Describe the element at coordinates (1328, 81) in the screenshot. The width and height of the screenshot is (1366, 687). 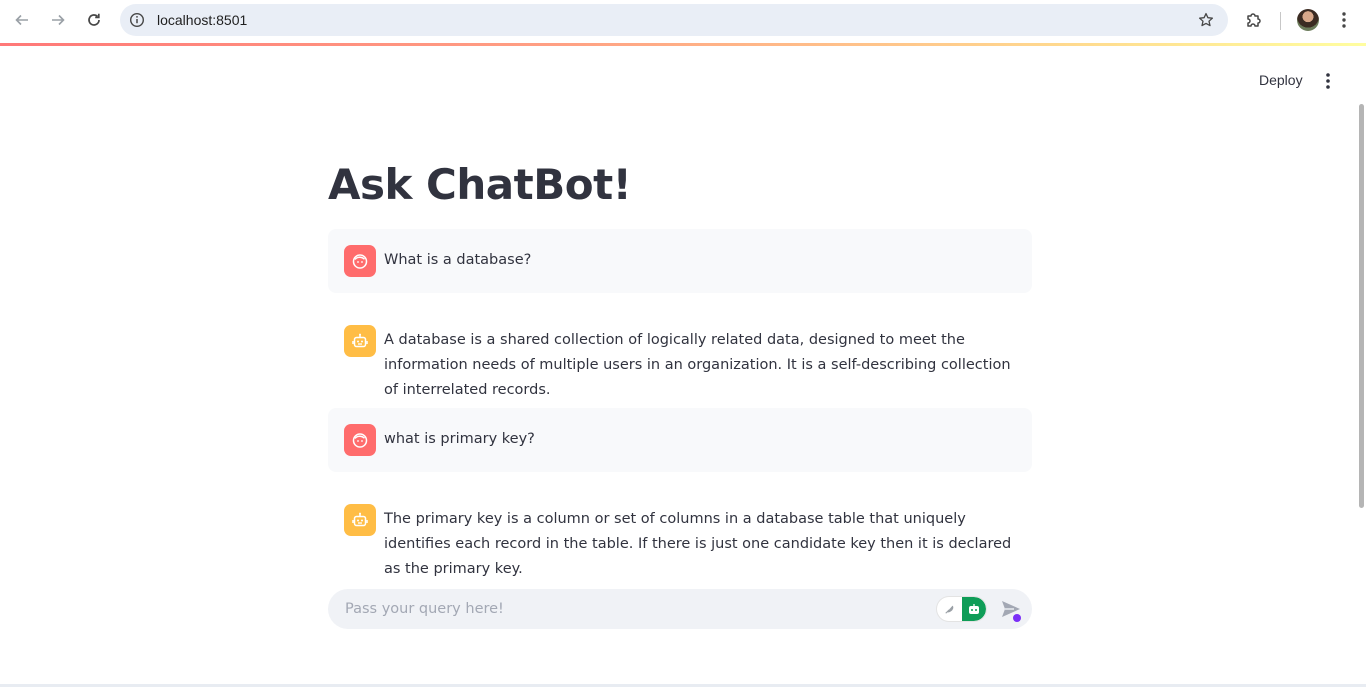
I see `main-menu-icon` at that location.